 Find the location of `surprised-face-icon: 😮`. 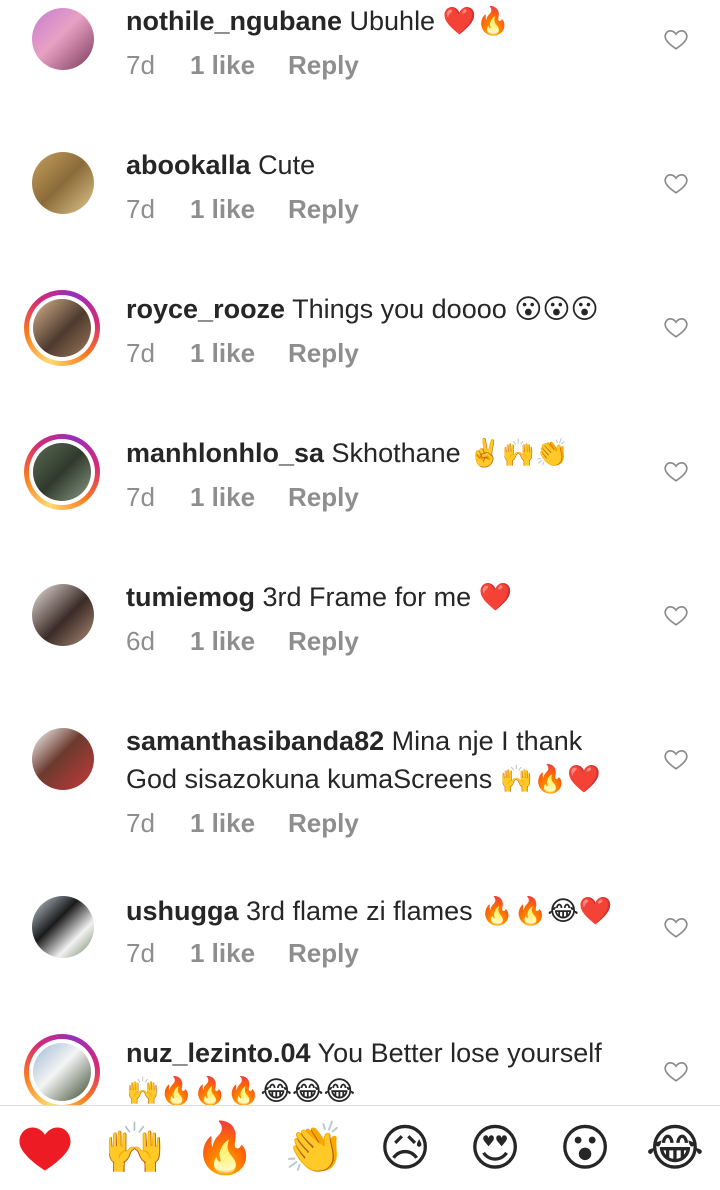

surprised-face-icon: 😮 is located at coordinates (585, 1148).